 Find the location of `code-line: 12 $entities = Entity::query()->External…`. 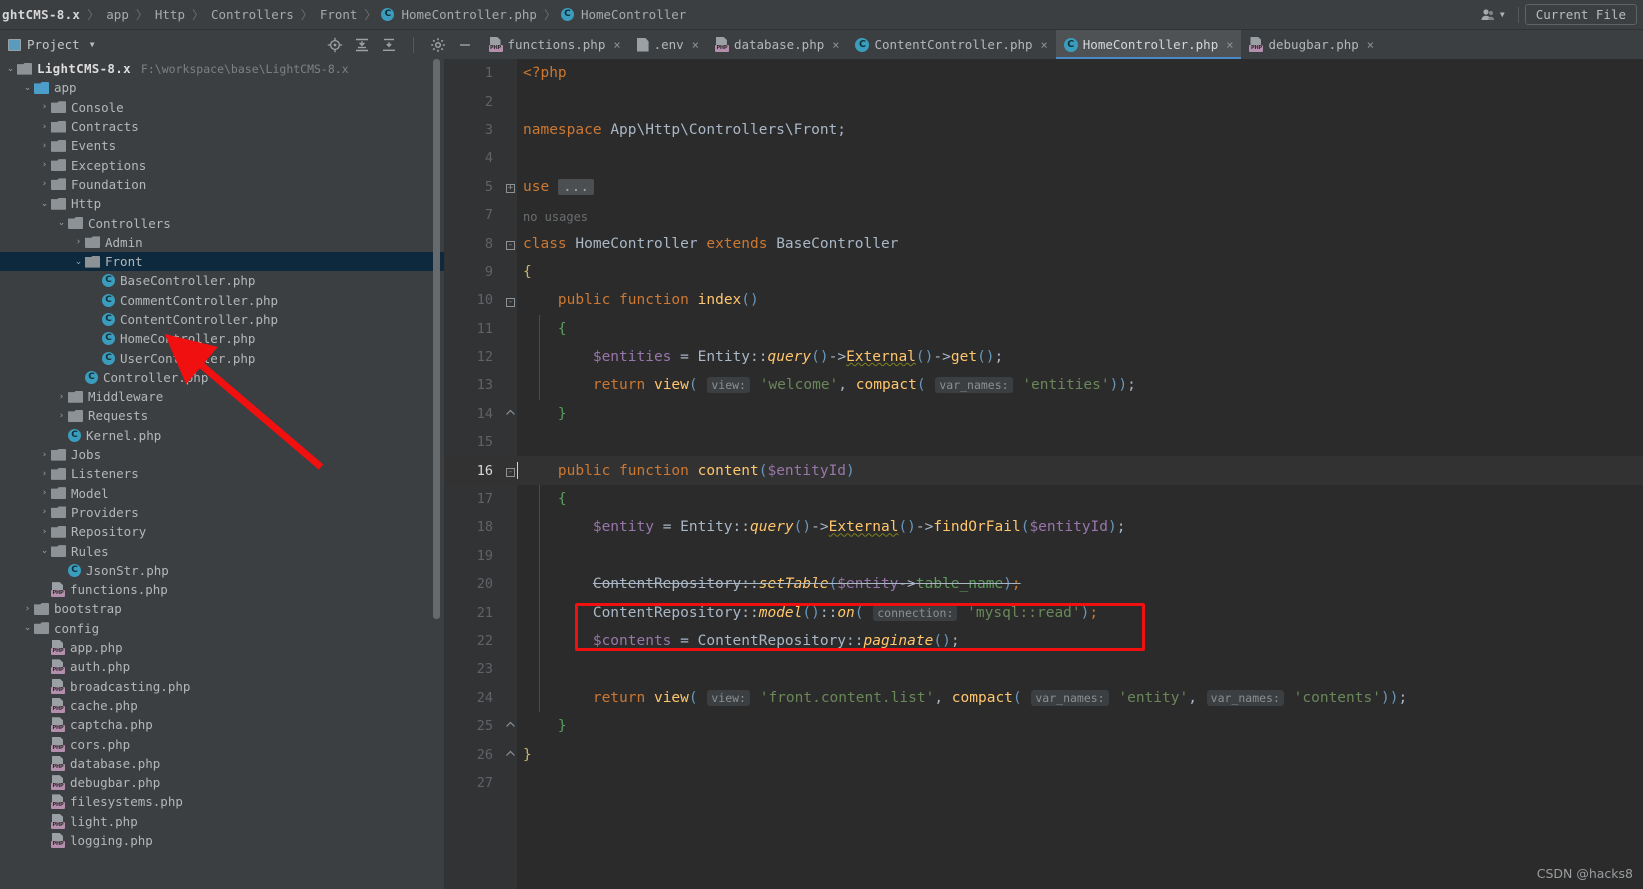

code-line: 12 $entities = Entity::query()->External… is located at coordinates (1044, 357).